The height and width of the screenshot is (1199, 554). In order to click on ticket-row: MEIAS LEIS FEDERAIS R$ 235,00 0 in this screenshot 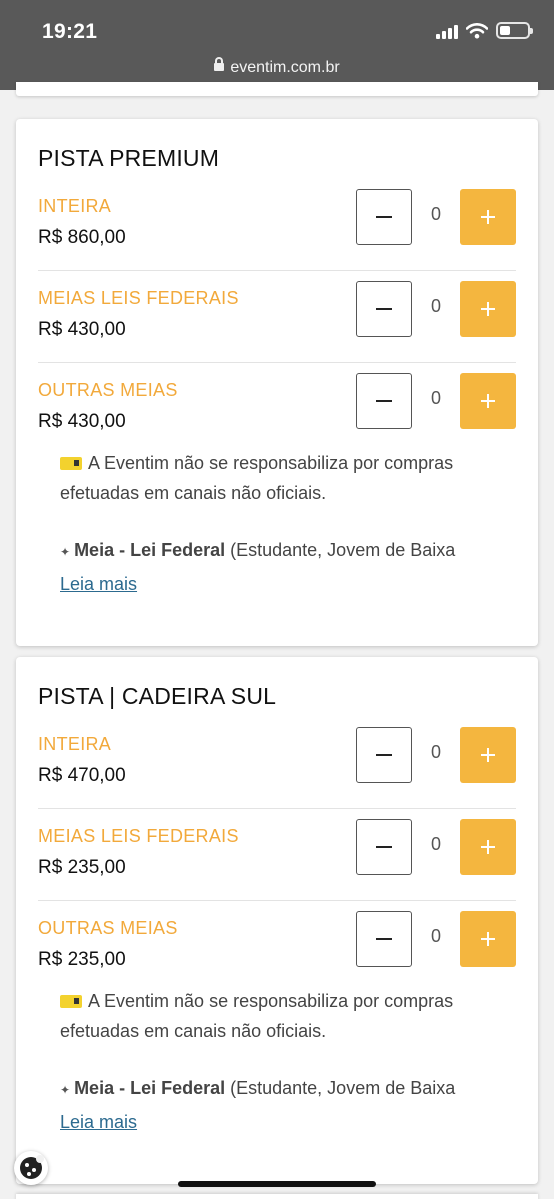, I will do `click(277, 868)`.